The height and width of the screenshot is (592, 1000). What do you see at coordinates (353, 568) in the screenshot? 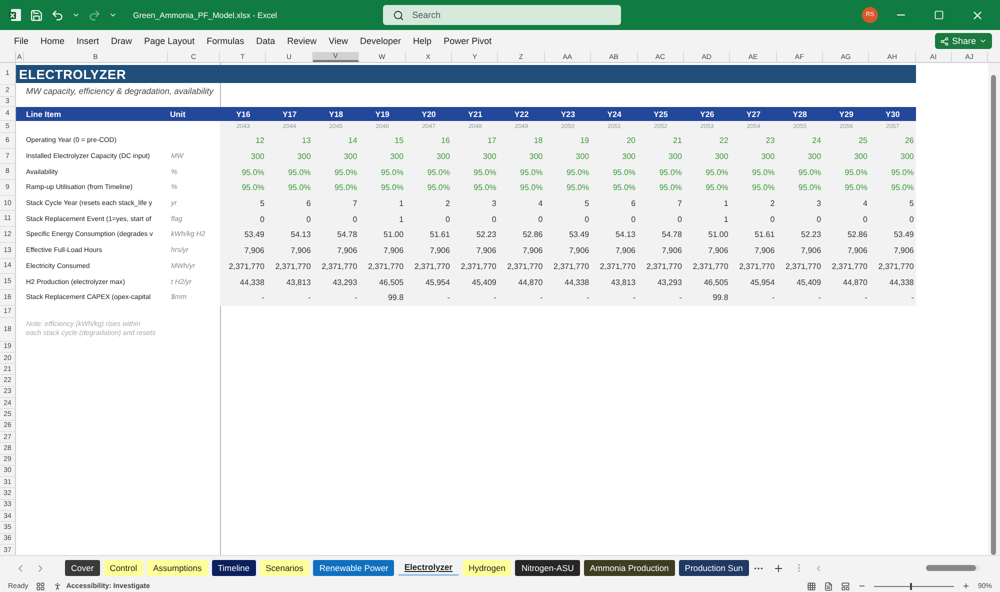
I see `sheet-tab: Renewable Power` at bounding box center [353, 568].